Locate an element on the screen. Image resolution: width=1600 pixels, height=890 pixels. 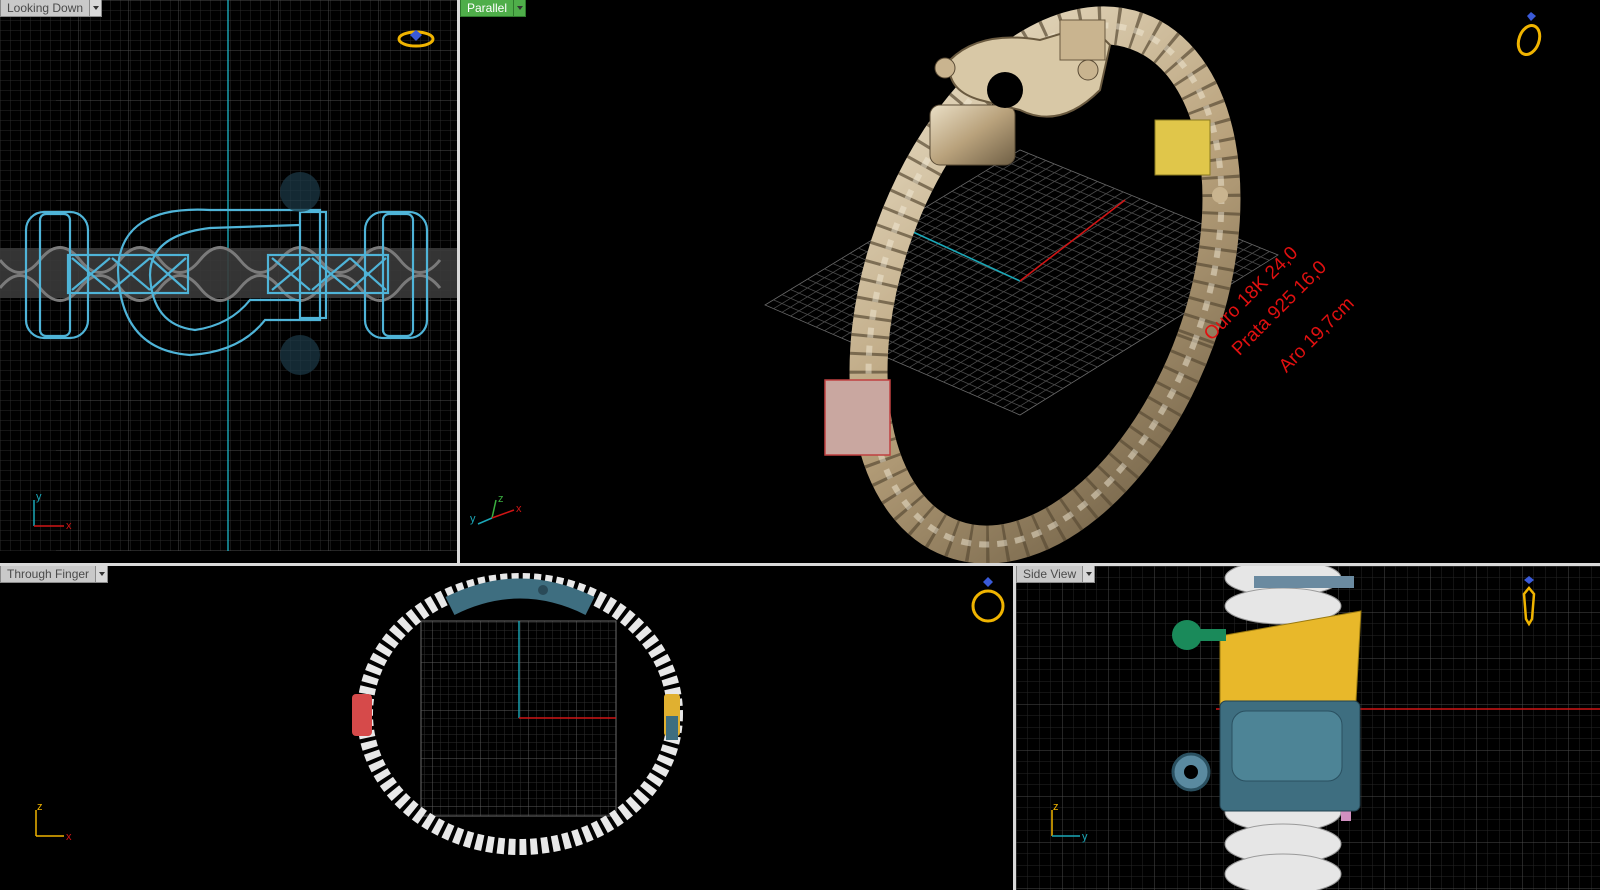
axis-indicator: z y x is located at coordinates (496, 509).